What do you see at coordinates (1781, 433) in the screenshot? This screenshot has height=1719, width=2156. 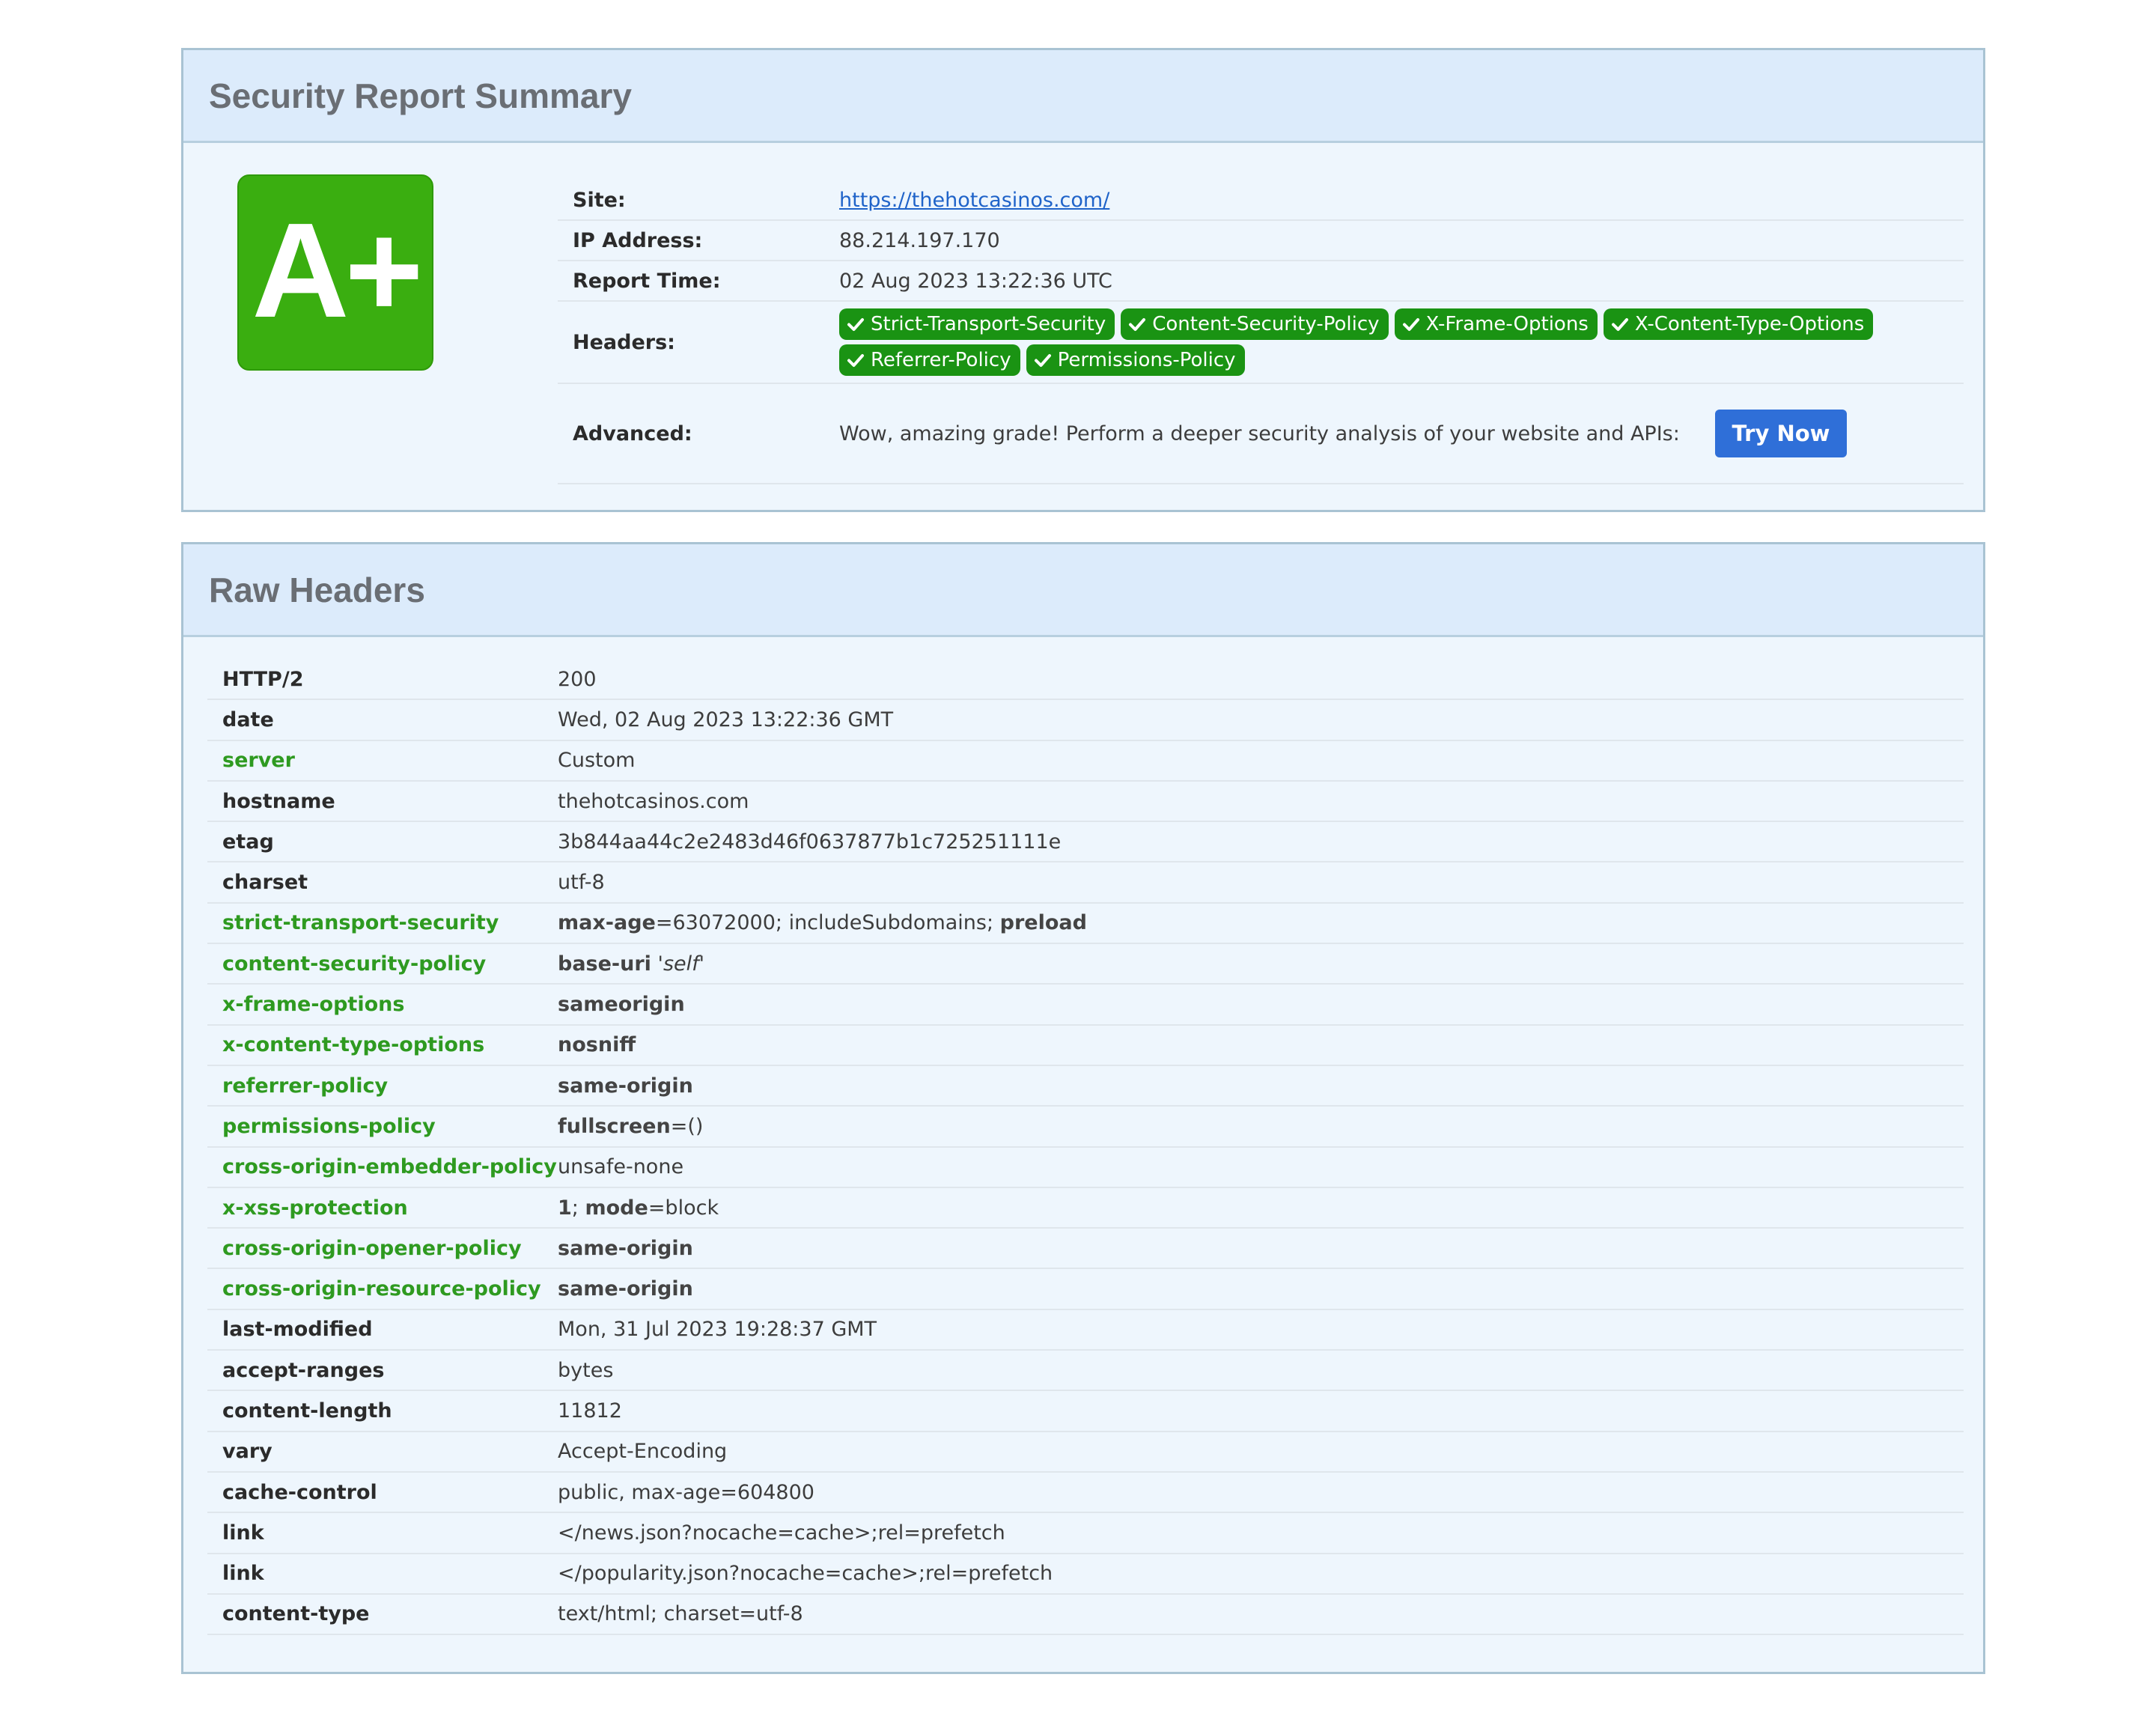 I see `try-now-button: Try Now` at bounding box center [1781, 433].